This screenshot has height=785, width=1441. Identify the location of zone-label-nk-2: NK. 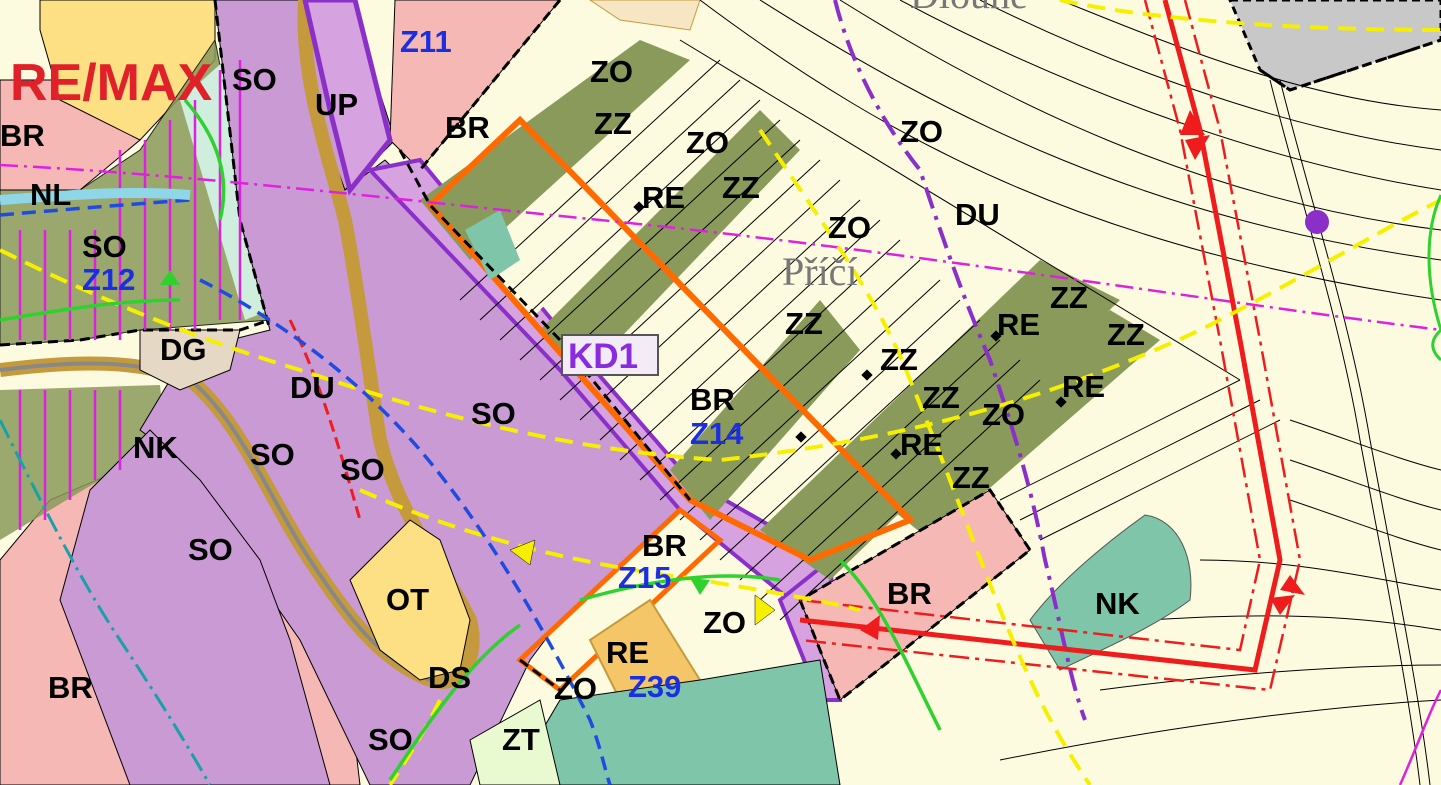
(1117, 603).